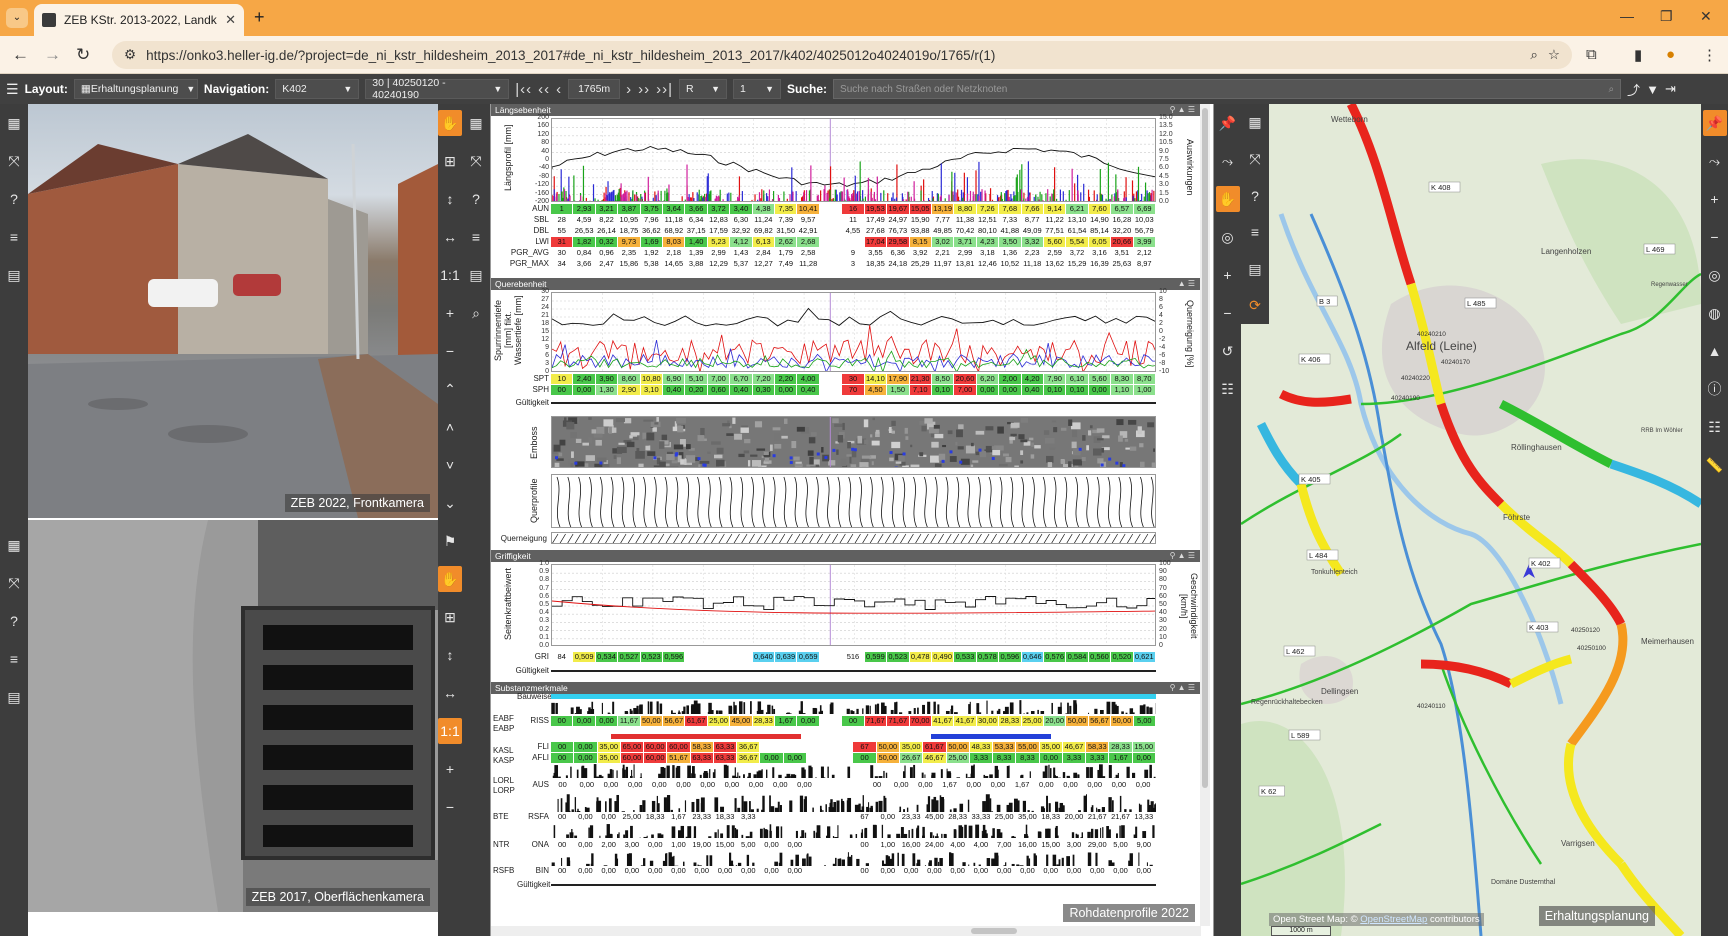 Image resolution: width=1728 pixels, height=936 pixels. What do you see at coordinates (898, 209) in the screenshot?
I see `value-cell: 19,67` at bounding box center [898, 209].